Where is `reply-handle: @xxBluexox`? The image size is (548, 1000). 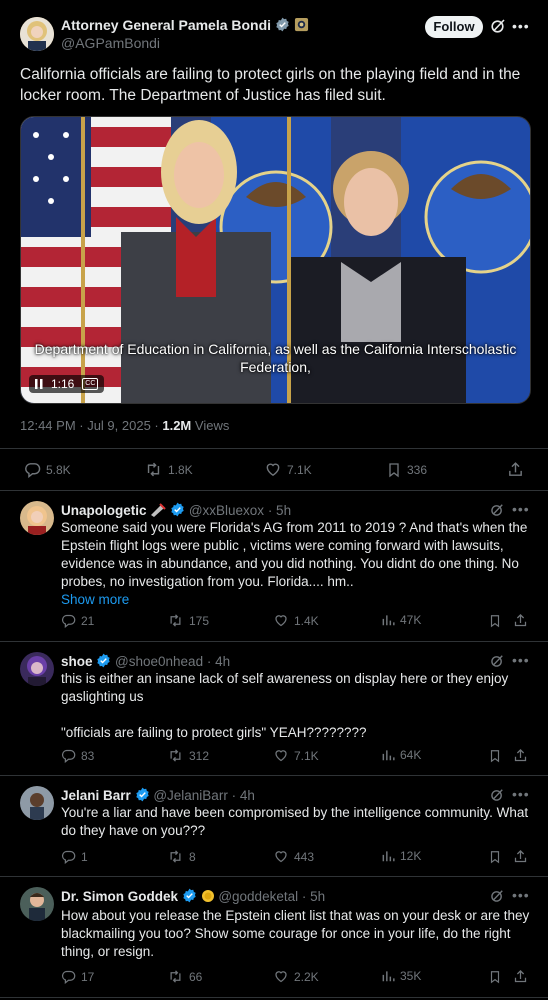
reply-handle: @xxBluexox is located at coordinates (226, 510).